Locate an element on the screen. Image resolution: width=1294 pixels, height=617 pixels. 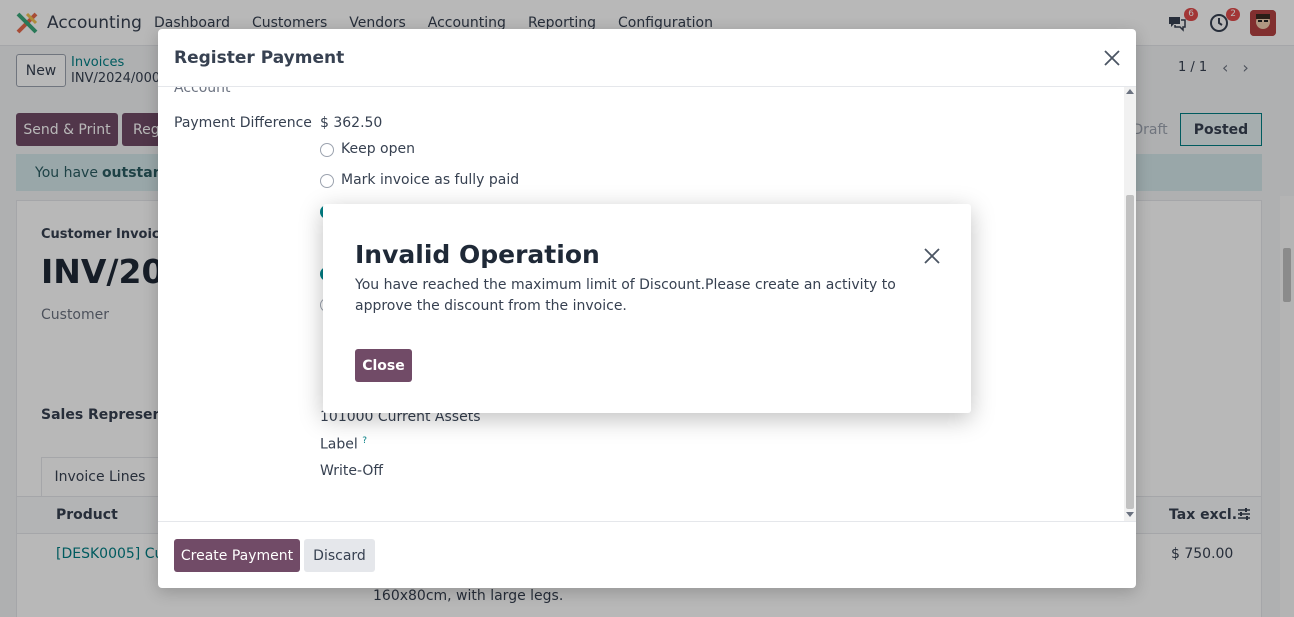
radio-keep-open is located at coordinates (327, 150).